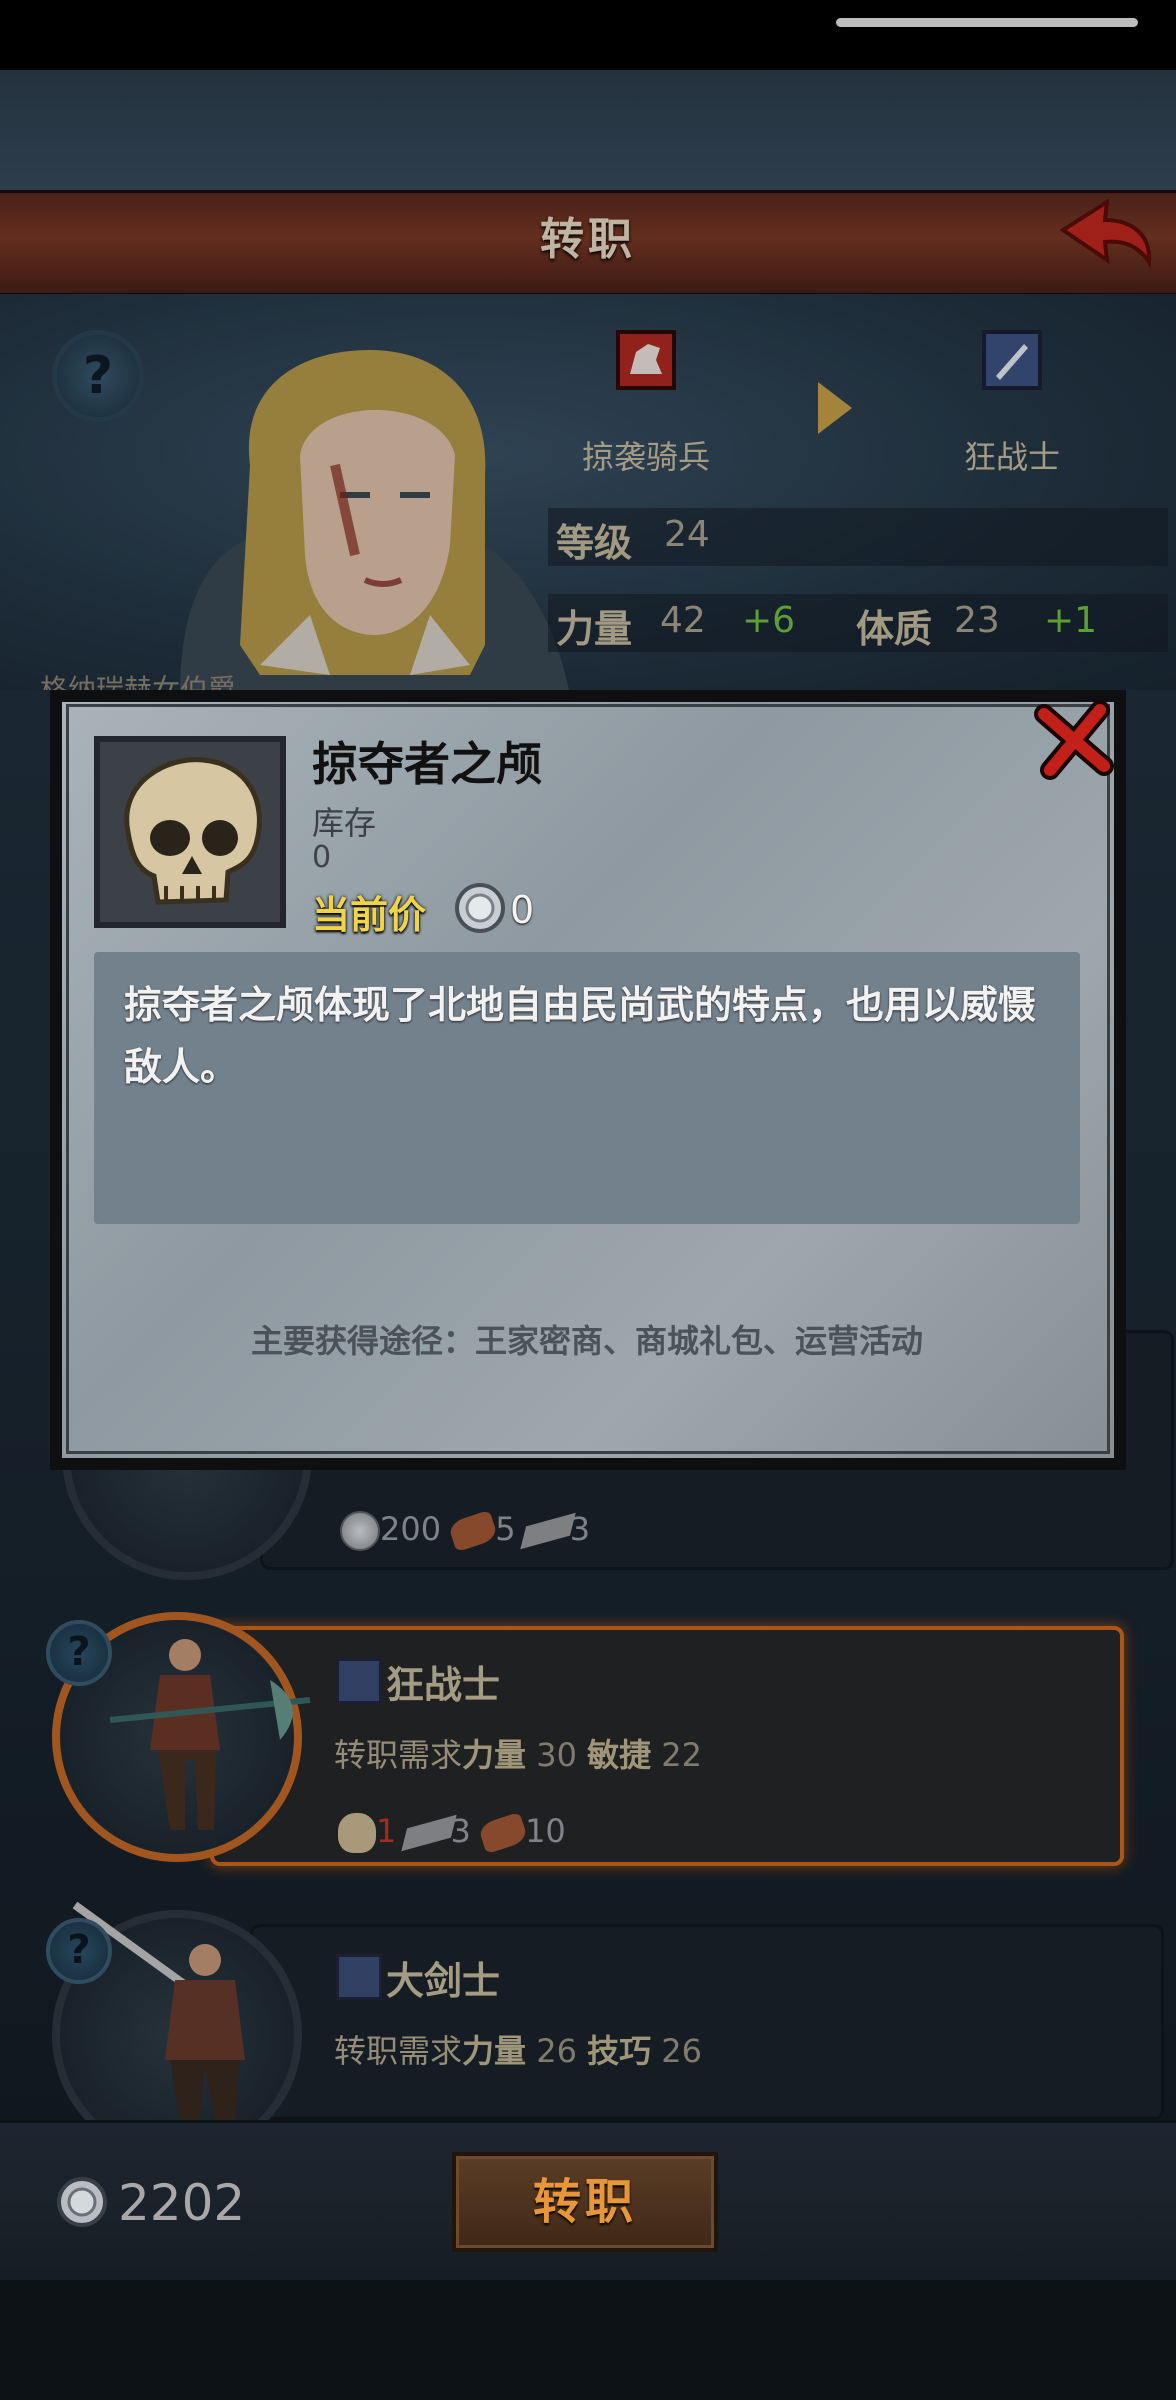 This screenshot has width=1176, height=2400. What do you see at coordinates (987, 22) in the screenshot?
I see `home-indicator` at bounding box center [987, 22].